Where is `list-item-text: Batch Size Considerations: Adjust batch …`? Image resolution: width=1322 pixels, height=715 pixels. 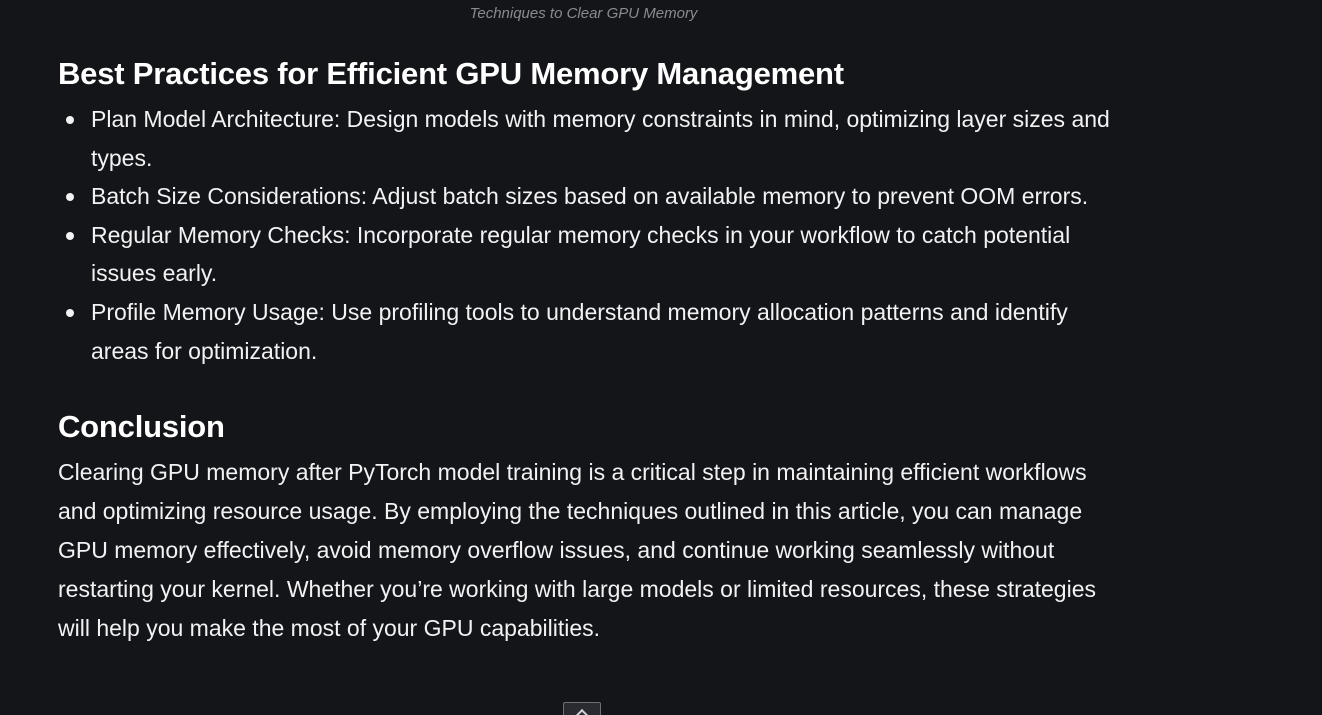 list-item-text: Batch Size Considerations: Adjust batch … is located at coordinates (590, 196).